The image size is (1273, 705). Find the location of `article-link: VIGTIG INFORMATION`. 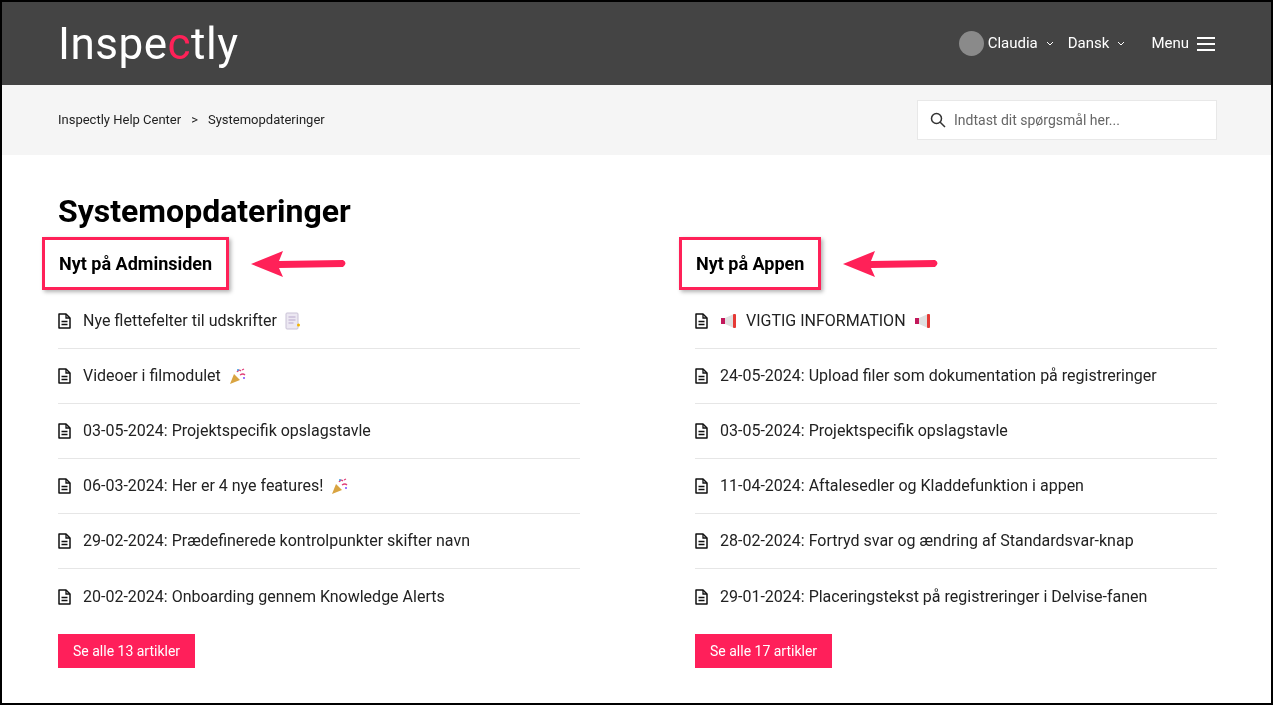

article-link: VIGTIG INFORMATION is located at coordinates (826, 321).